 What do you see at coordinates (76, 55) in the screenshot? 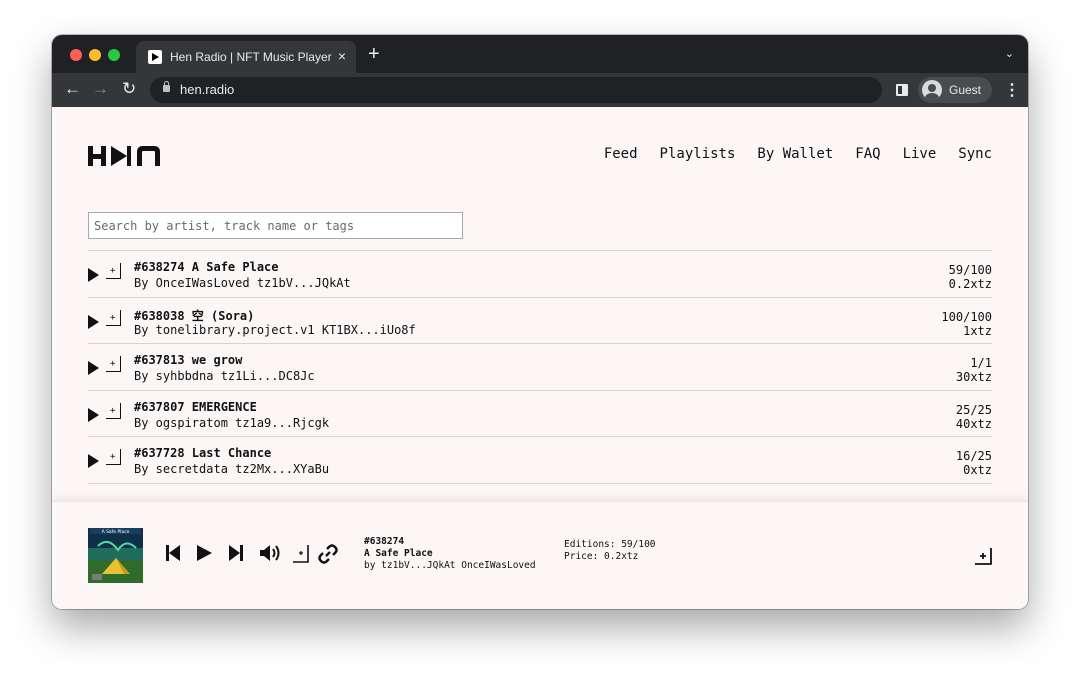
I see `close-window-button` at bounding box center [76, 55].